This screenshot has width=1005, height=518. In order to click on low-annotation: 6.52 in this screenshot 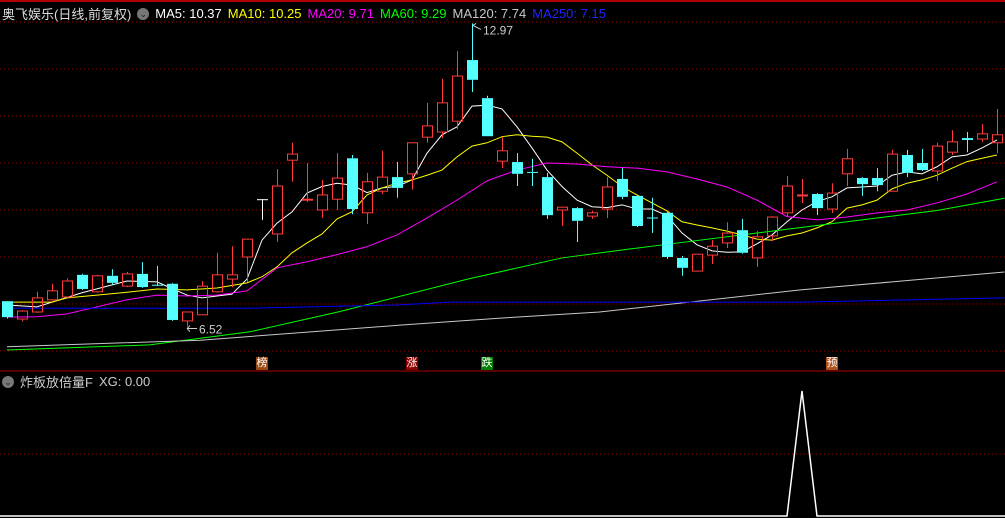, I will do `click(204, 330)`.